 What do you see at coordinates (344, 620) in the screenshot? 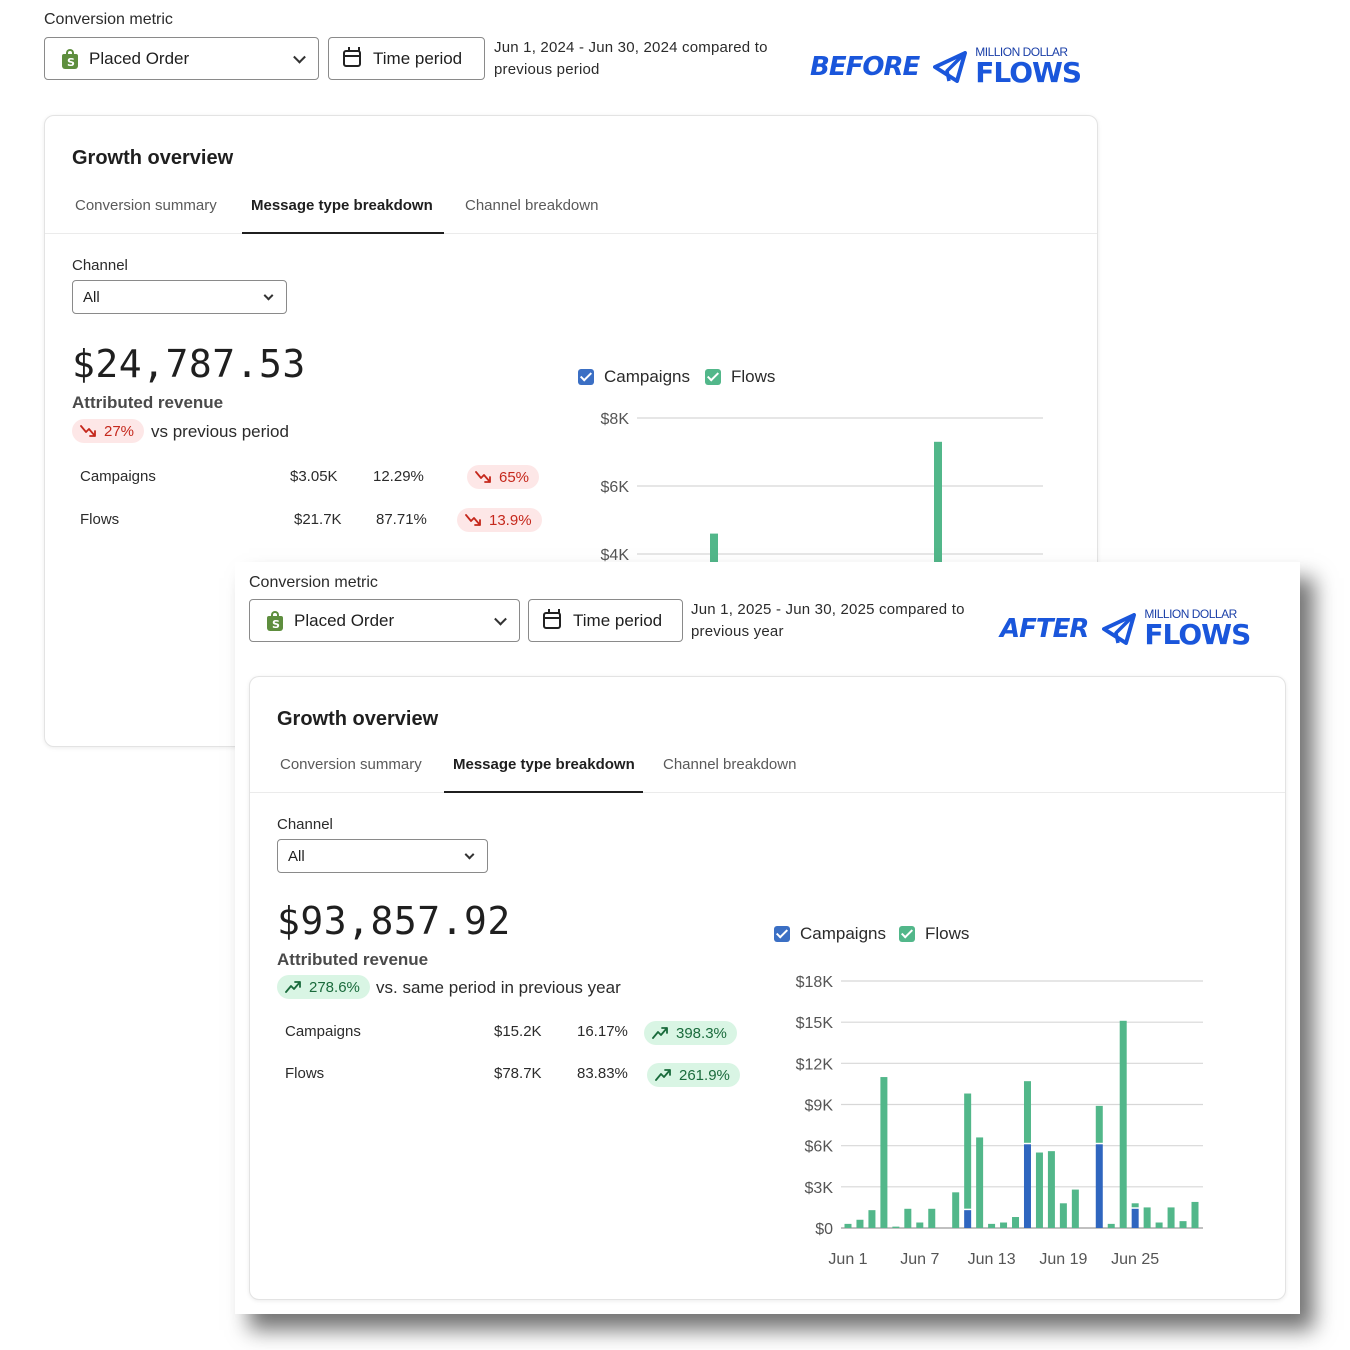
I see `metric-select-value: Placed Order` at bounding box center [344, 620].